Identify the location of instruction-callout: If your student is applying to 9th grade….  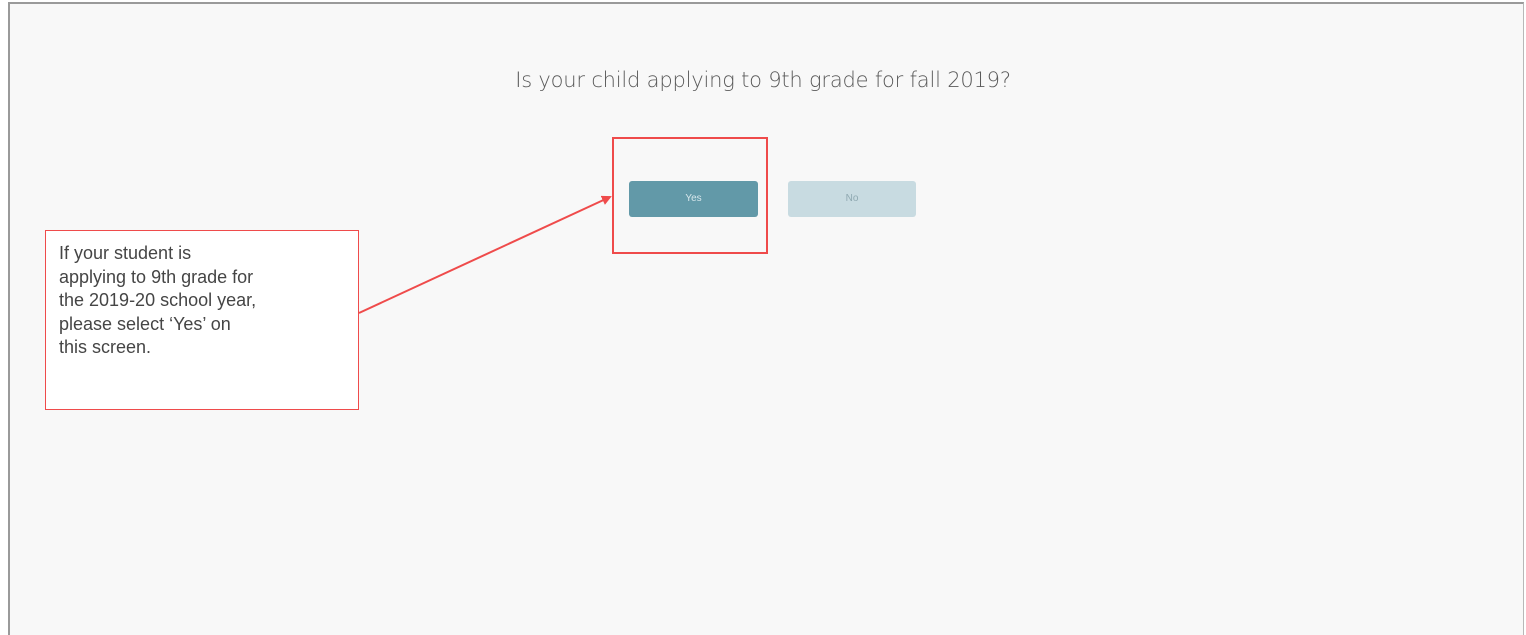
(202, 320).